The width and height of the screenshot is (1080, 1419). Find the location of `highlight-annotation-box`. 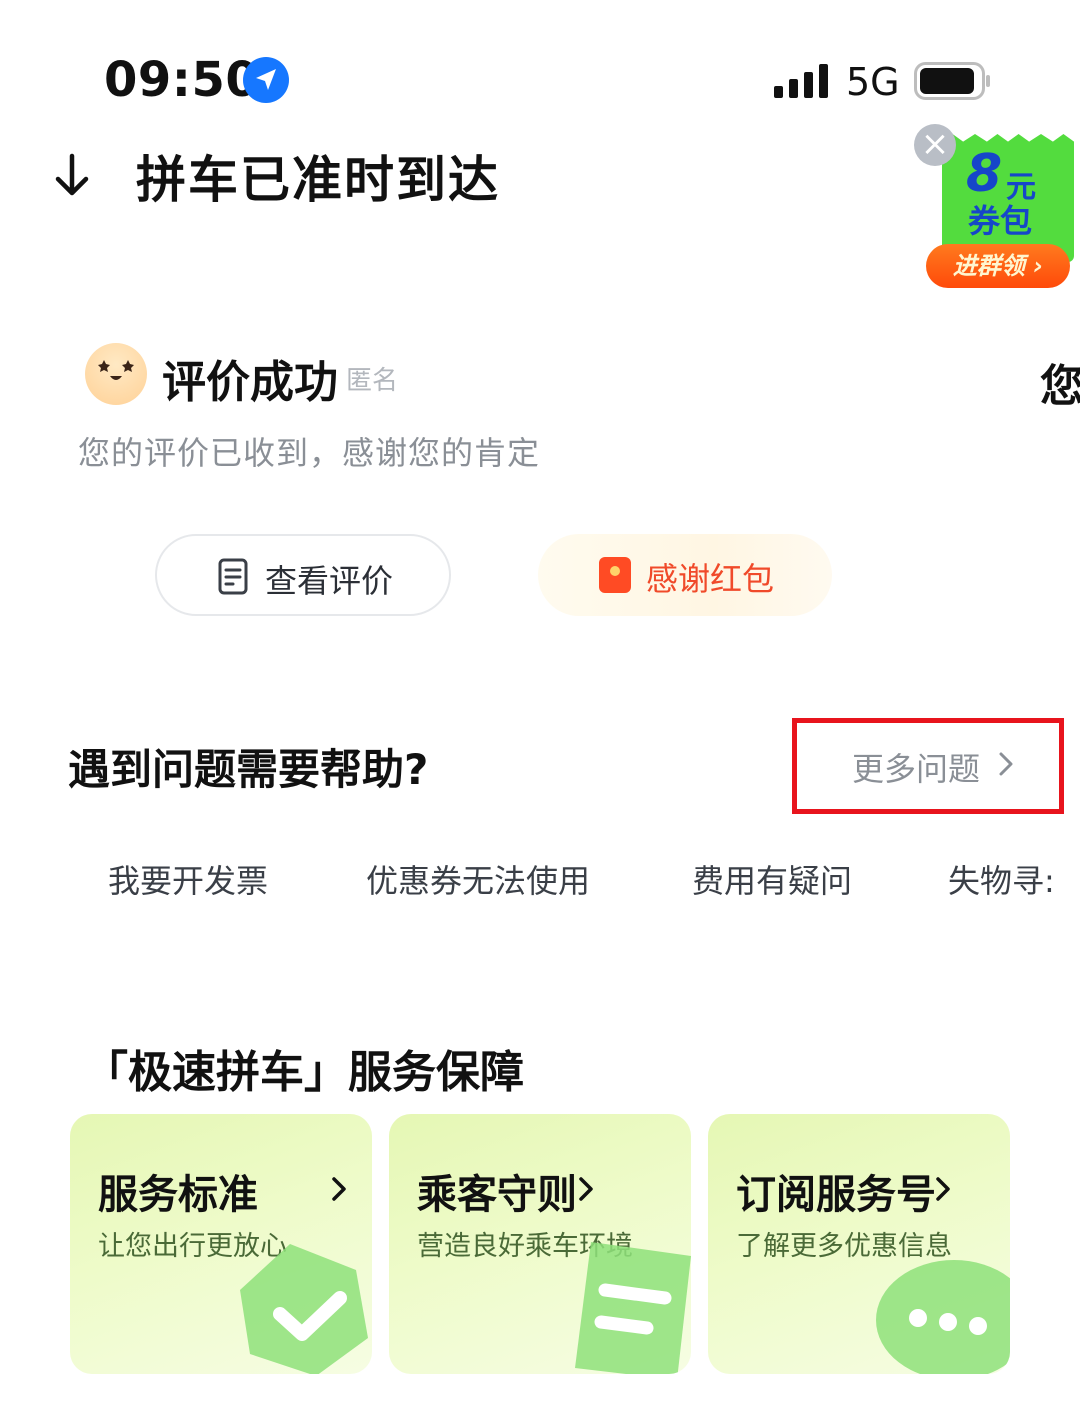

highlight-annotation-box is located at coordinates (928, 766).